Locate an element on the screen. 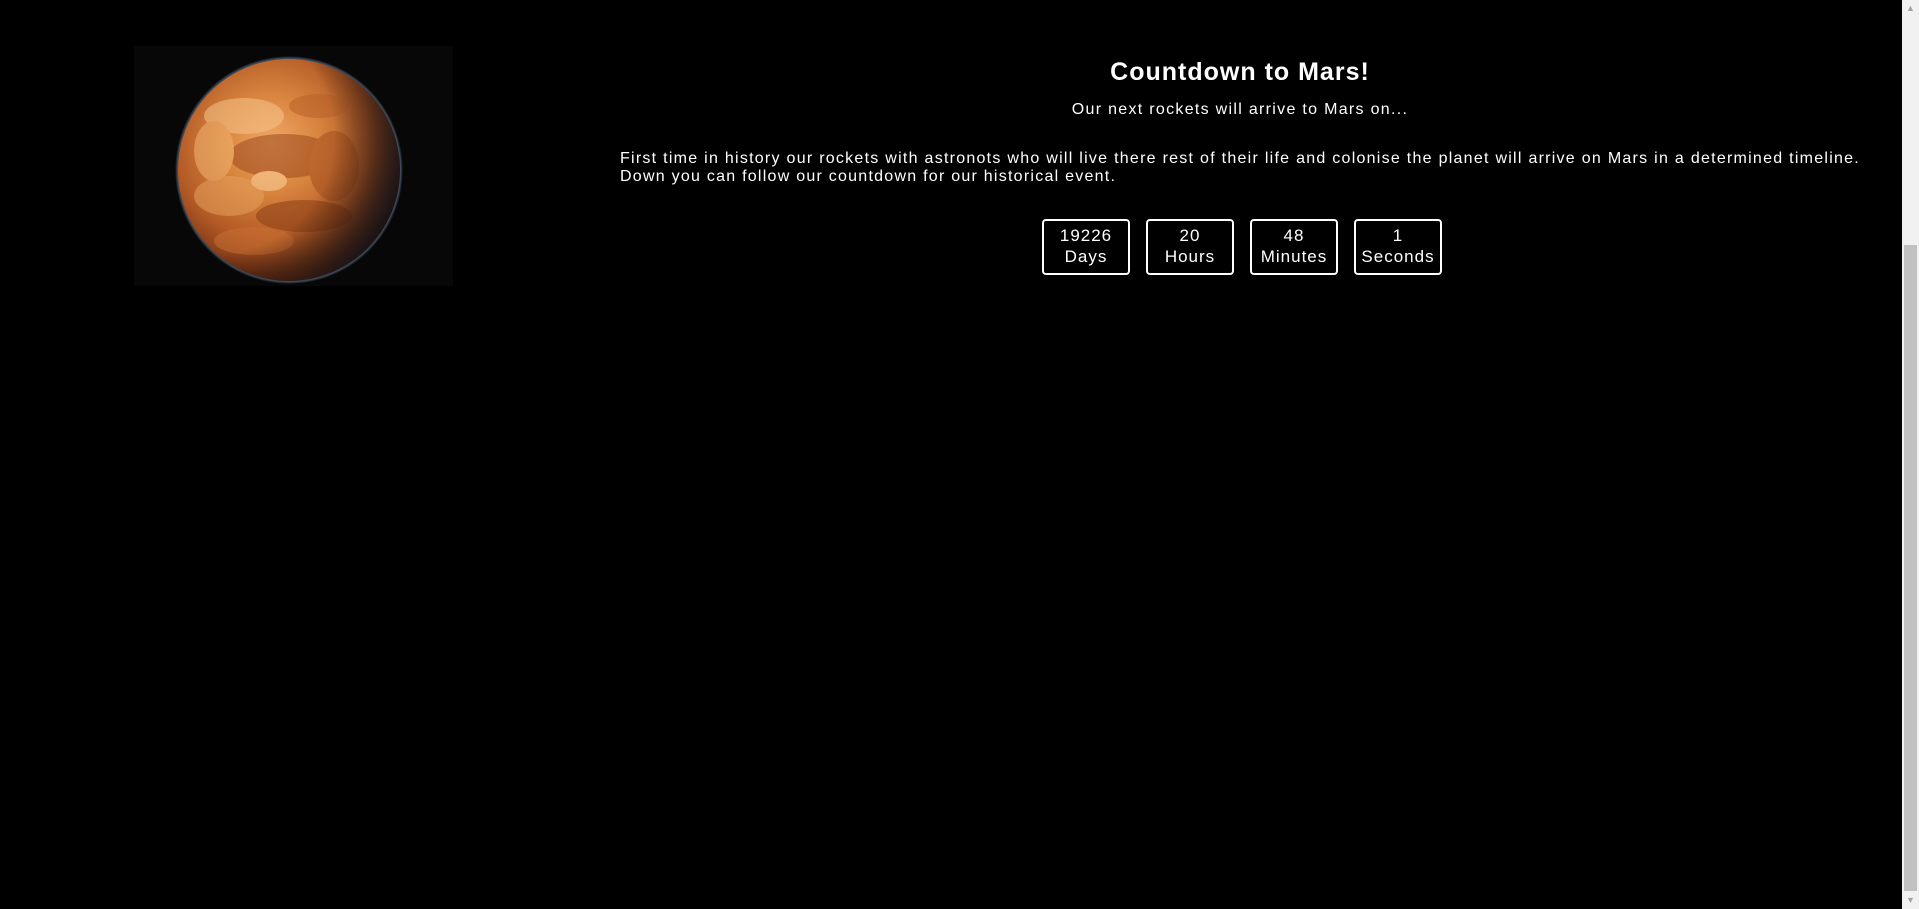  countdown-seconds: 1 Seconds is located at coordinates (1398, 247).